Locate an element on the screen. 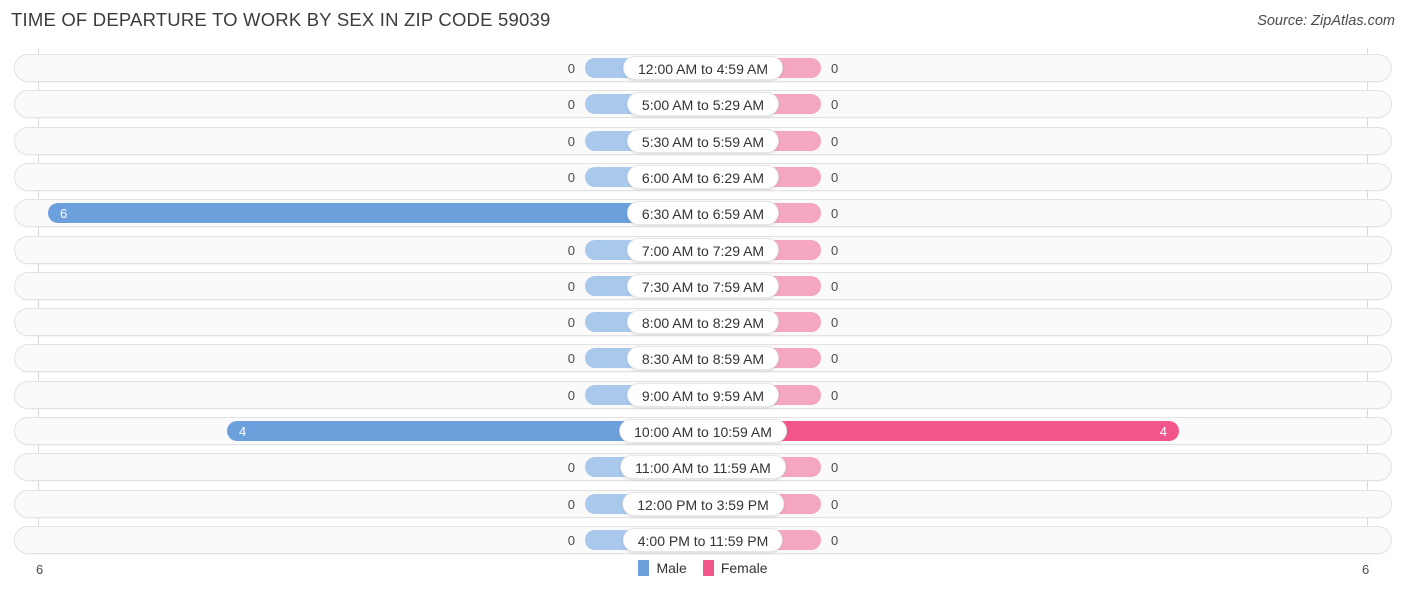 The height and width of the screenshot is (595, 1406). chart-row-inner: 0 0 7:00 AM to 7:29 AM is located at coordinates (703, 250).